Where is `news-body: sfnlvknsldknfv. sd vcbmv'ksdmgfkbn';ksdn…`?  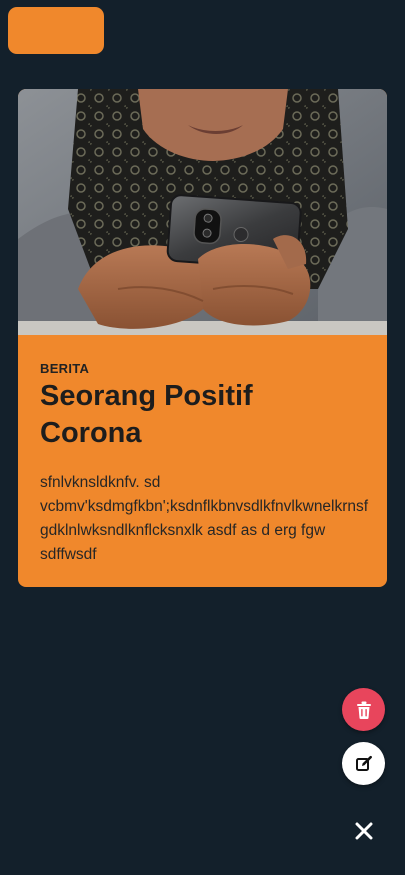 news-body: sfnlvknsldknfv. sd vcbmv'ksdmgfkbn';ksdn… is located at coordinates (204, 518).